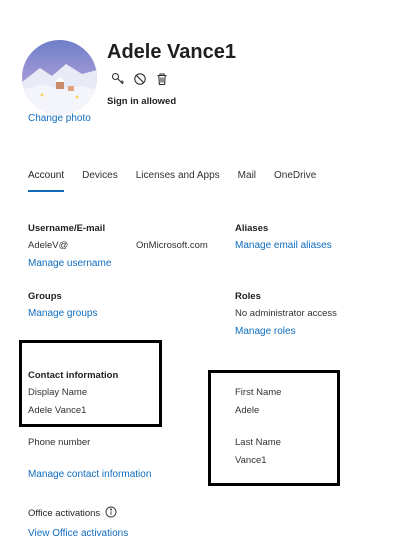 The width and height of the screenshot is (410, 540). Describe the element at coordinates (48, 245) in the screenshot. I see `username-value-prefix: AdeleV@` at that location.